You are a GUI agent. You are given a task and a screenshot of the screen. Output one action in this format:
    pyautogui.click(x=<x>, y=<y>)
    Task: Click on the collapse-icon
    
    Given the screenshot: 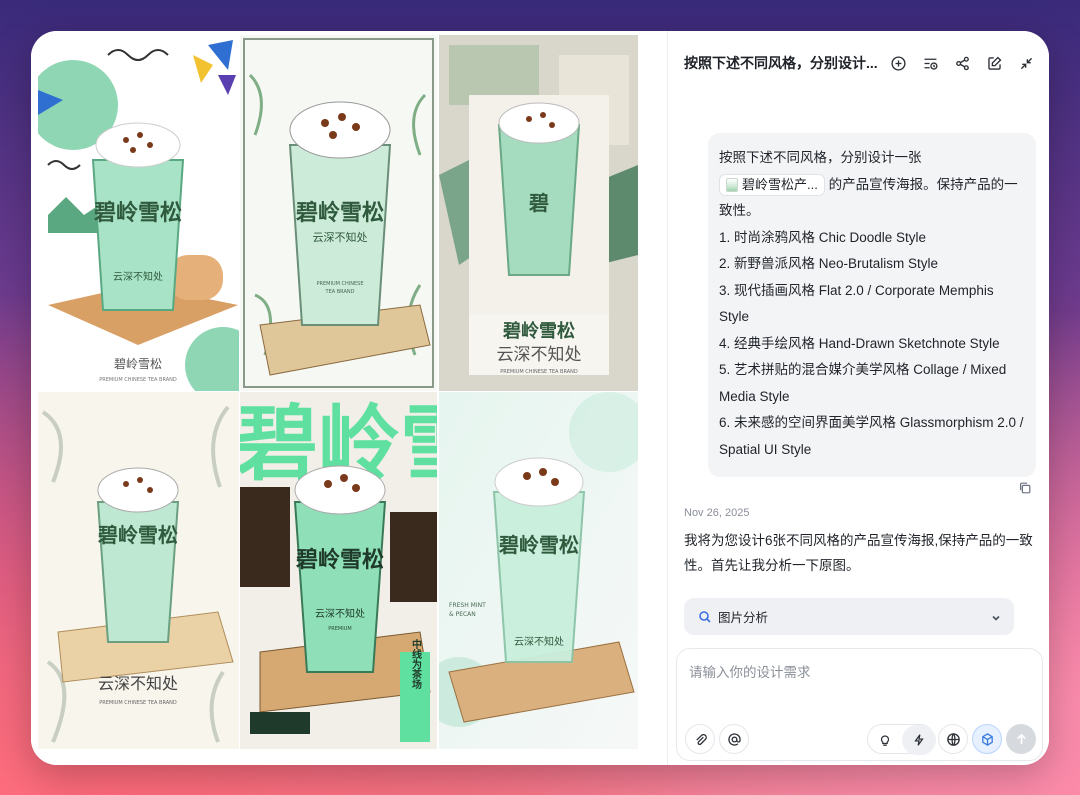 What is the action you would take?
    pyautogui.click(x=1026, y=63)
    